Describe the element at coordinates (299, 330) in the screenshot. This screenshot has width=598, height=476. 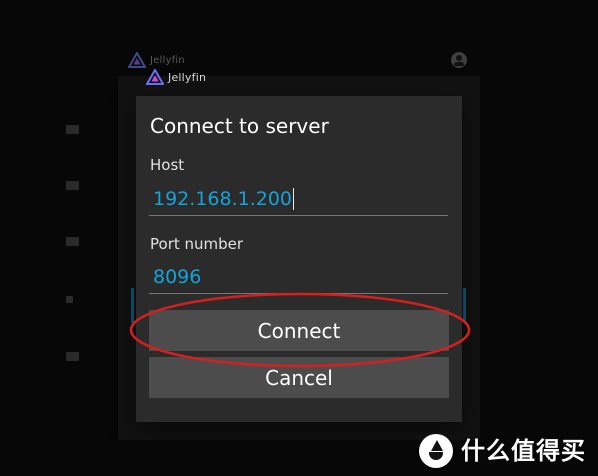
I see `connect-button: Connect` at that location.